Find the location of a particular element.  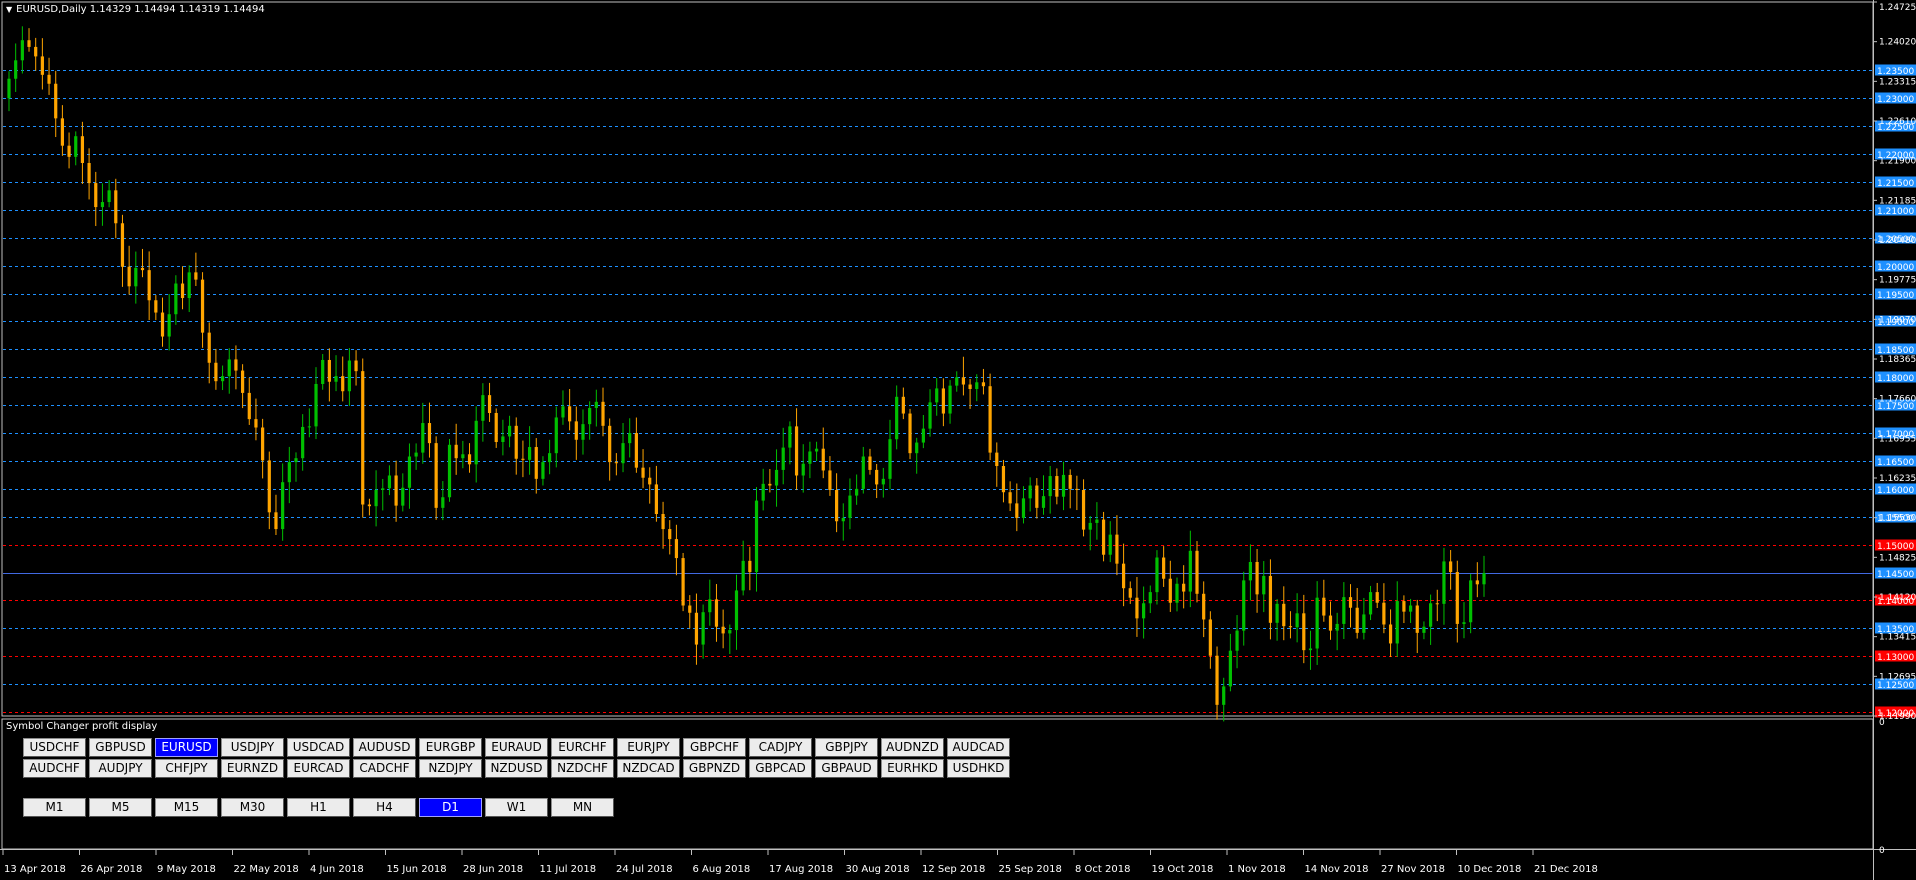

symbol-button-audjpy: AUDJPY is located at coordinates (120, 768).